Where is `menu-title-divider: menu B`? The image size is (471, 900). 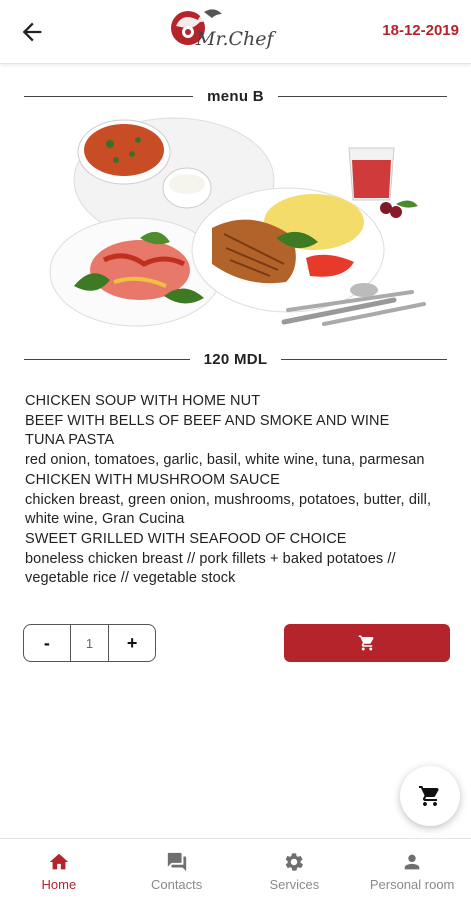
menu-title-divider: menu B is located at coordinates (235, 96).